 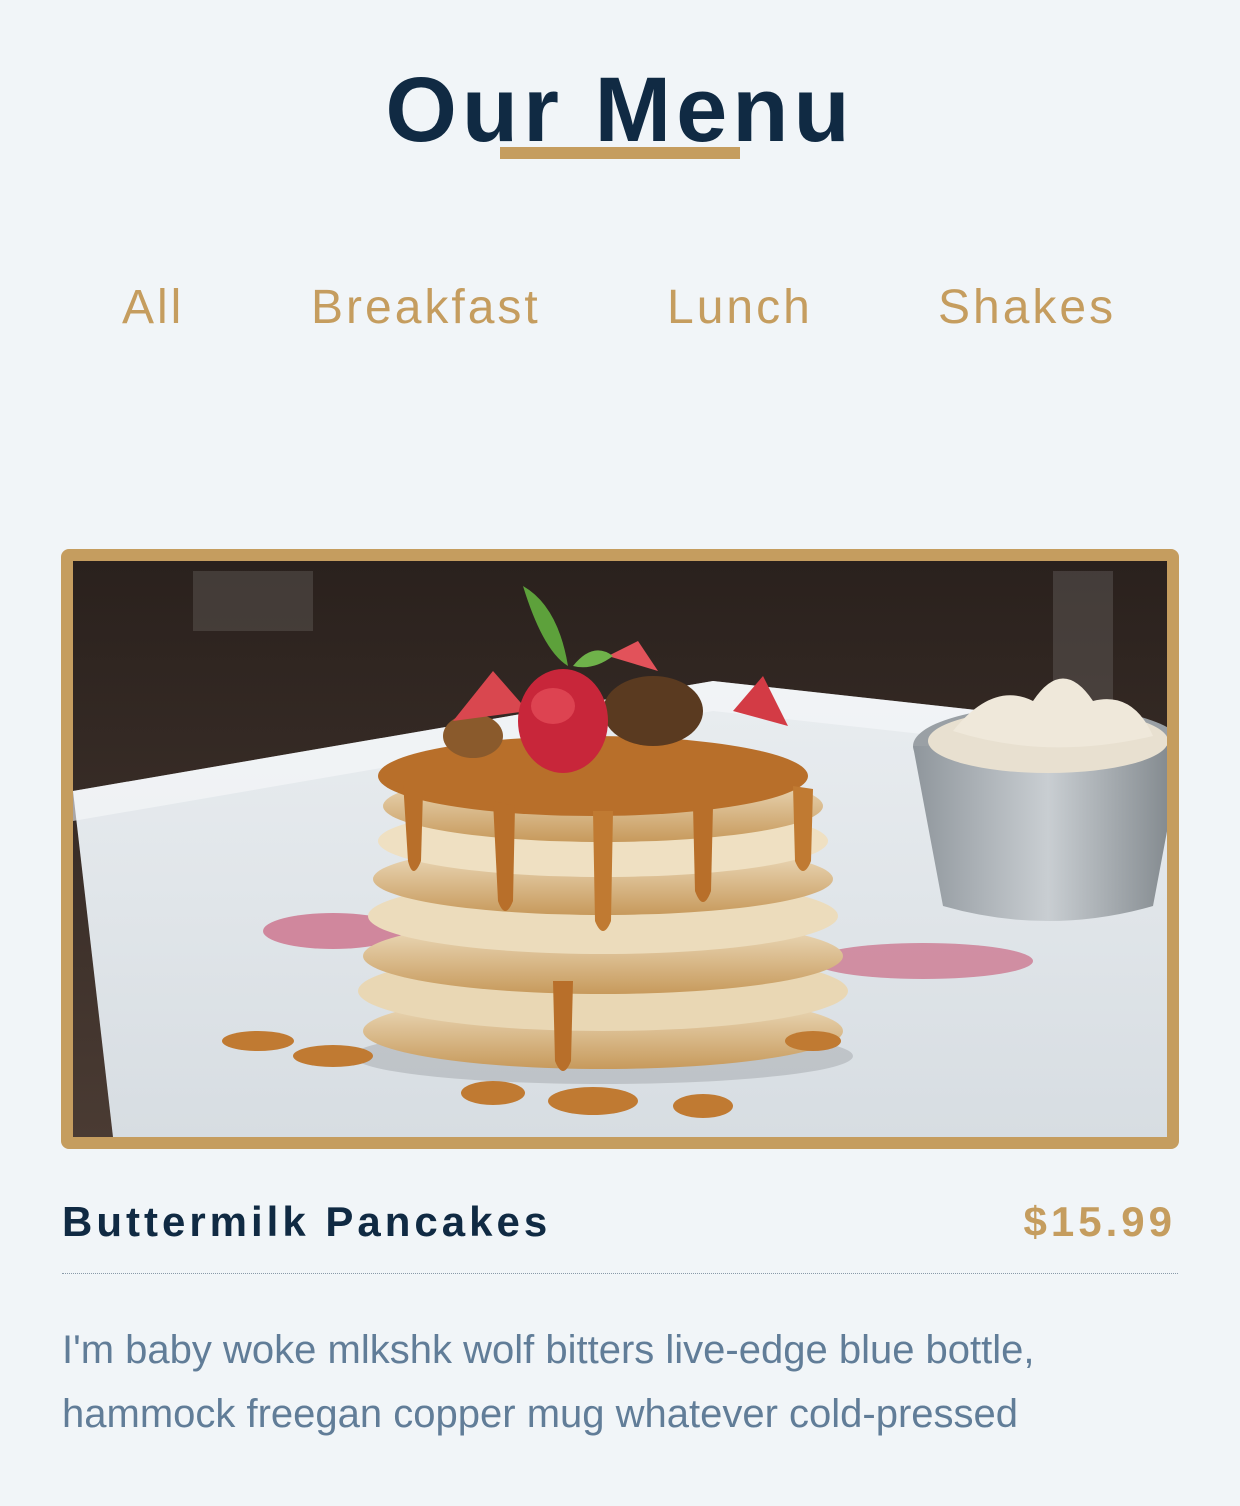 I want to click on category-filter-bar: All Breakfast Lunch Shakes, so click(x=620, y=310).